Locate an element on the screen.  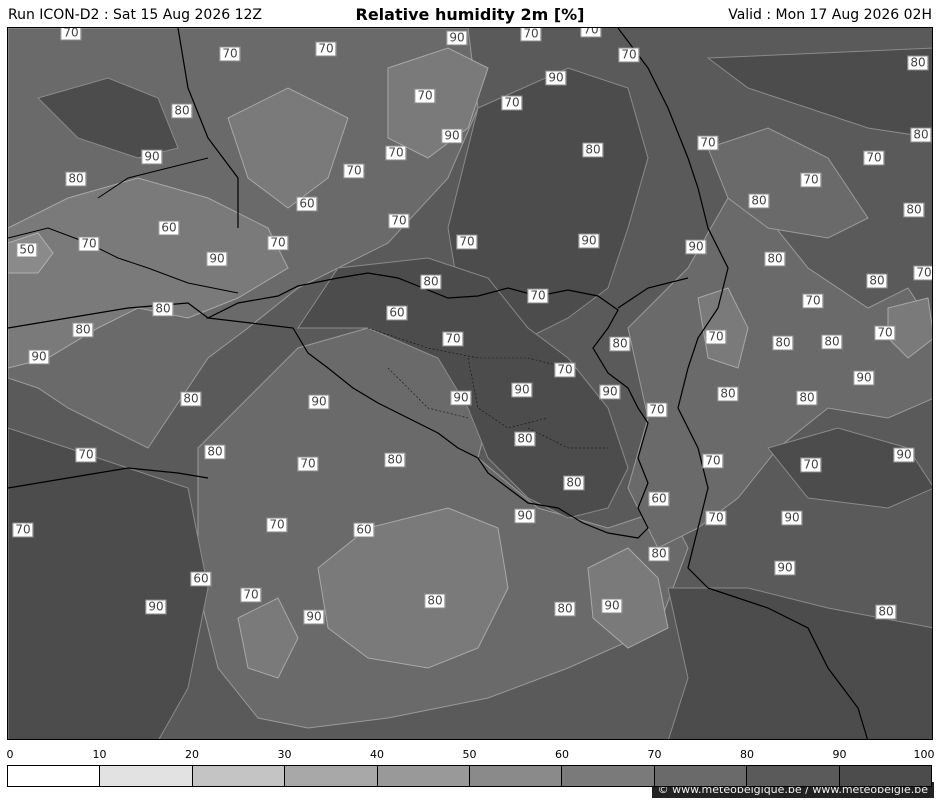
legend-tick-label: 40 is located at coordinates (377, 754).